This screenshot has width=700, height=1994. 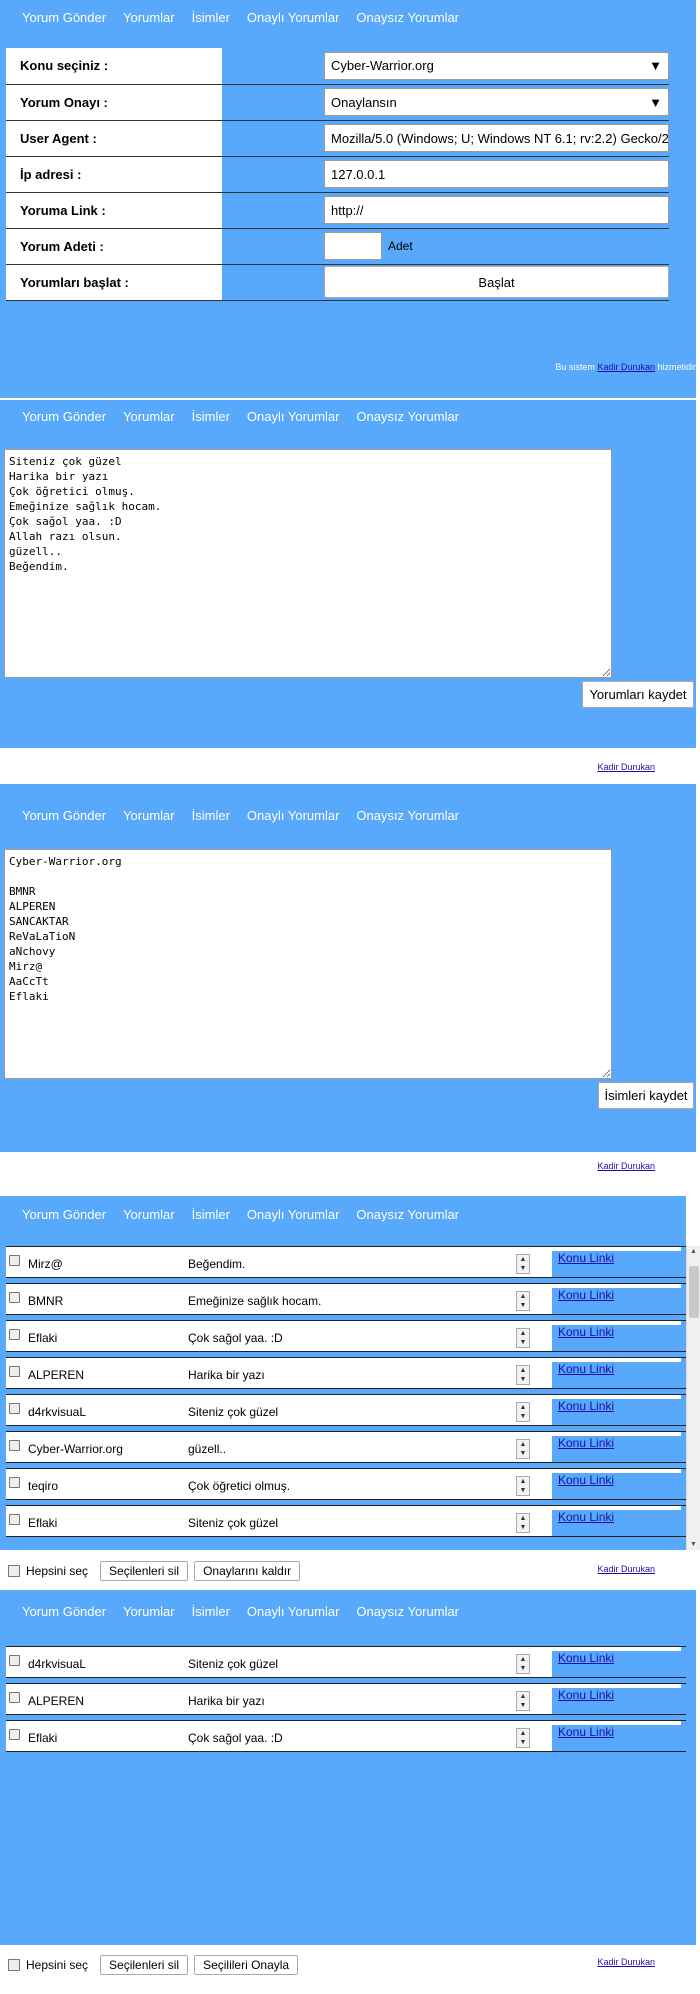 What do you see at coordinates (57, 1571) in the screenshot?
I see `select-all-label: Hepsini seç` at bounding box center [57, 1571].